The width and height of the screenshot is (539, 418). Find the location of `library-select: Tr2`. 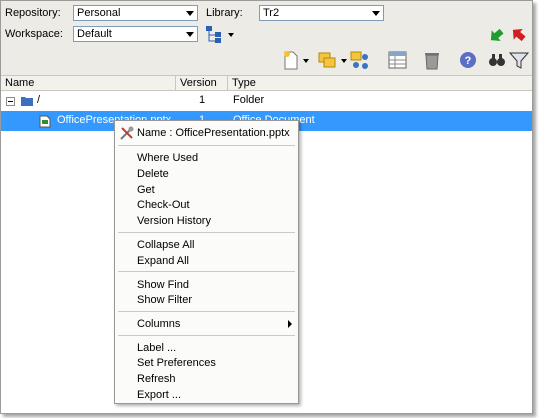

library-select: Tr2 is located at coordinates (321, 13).